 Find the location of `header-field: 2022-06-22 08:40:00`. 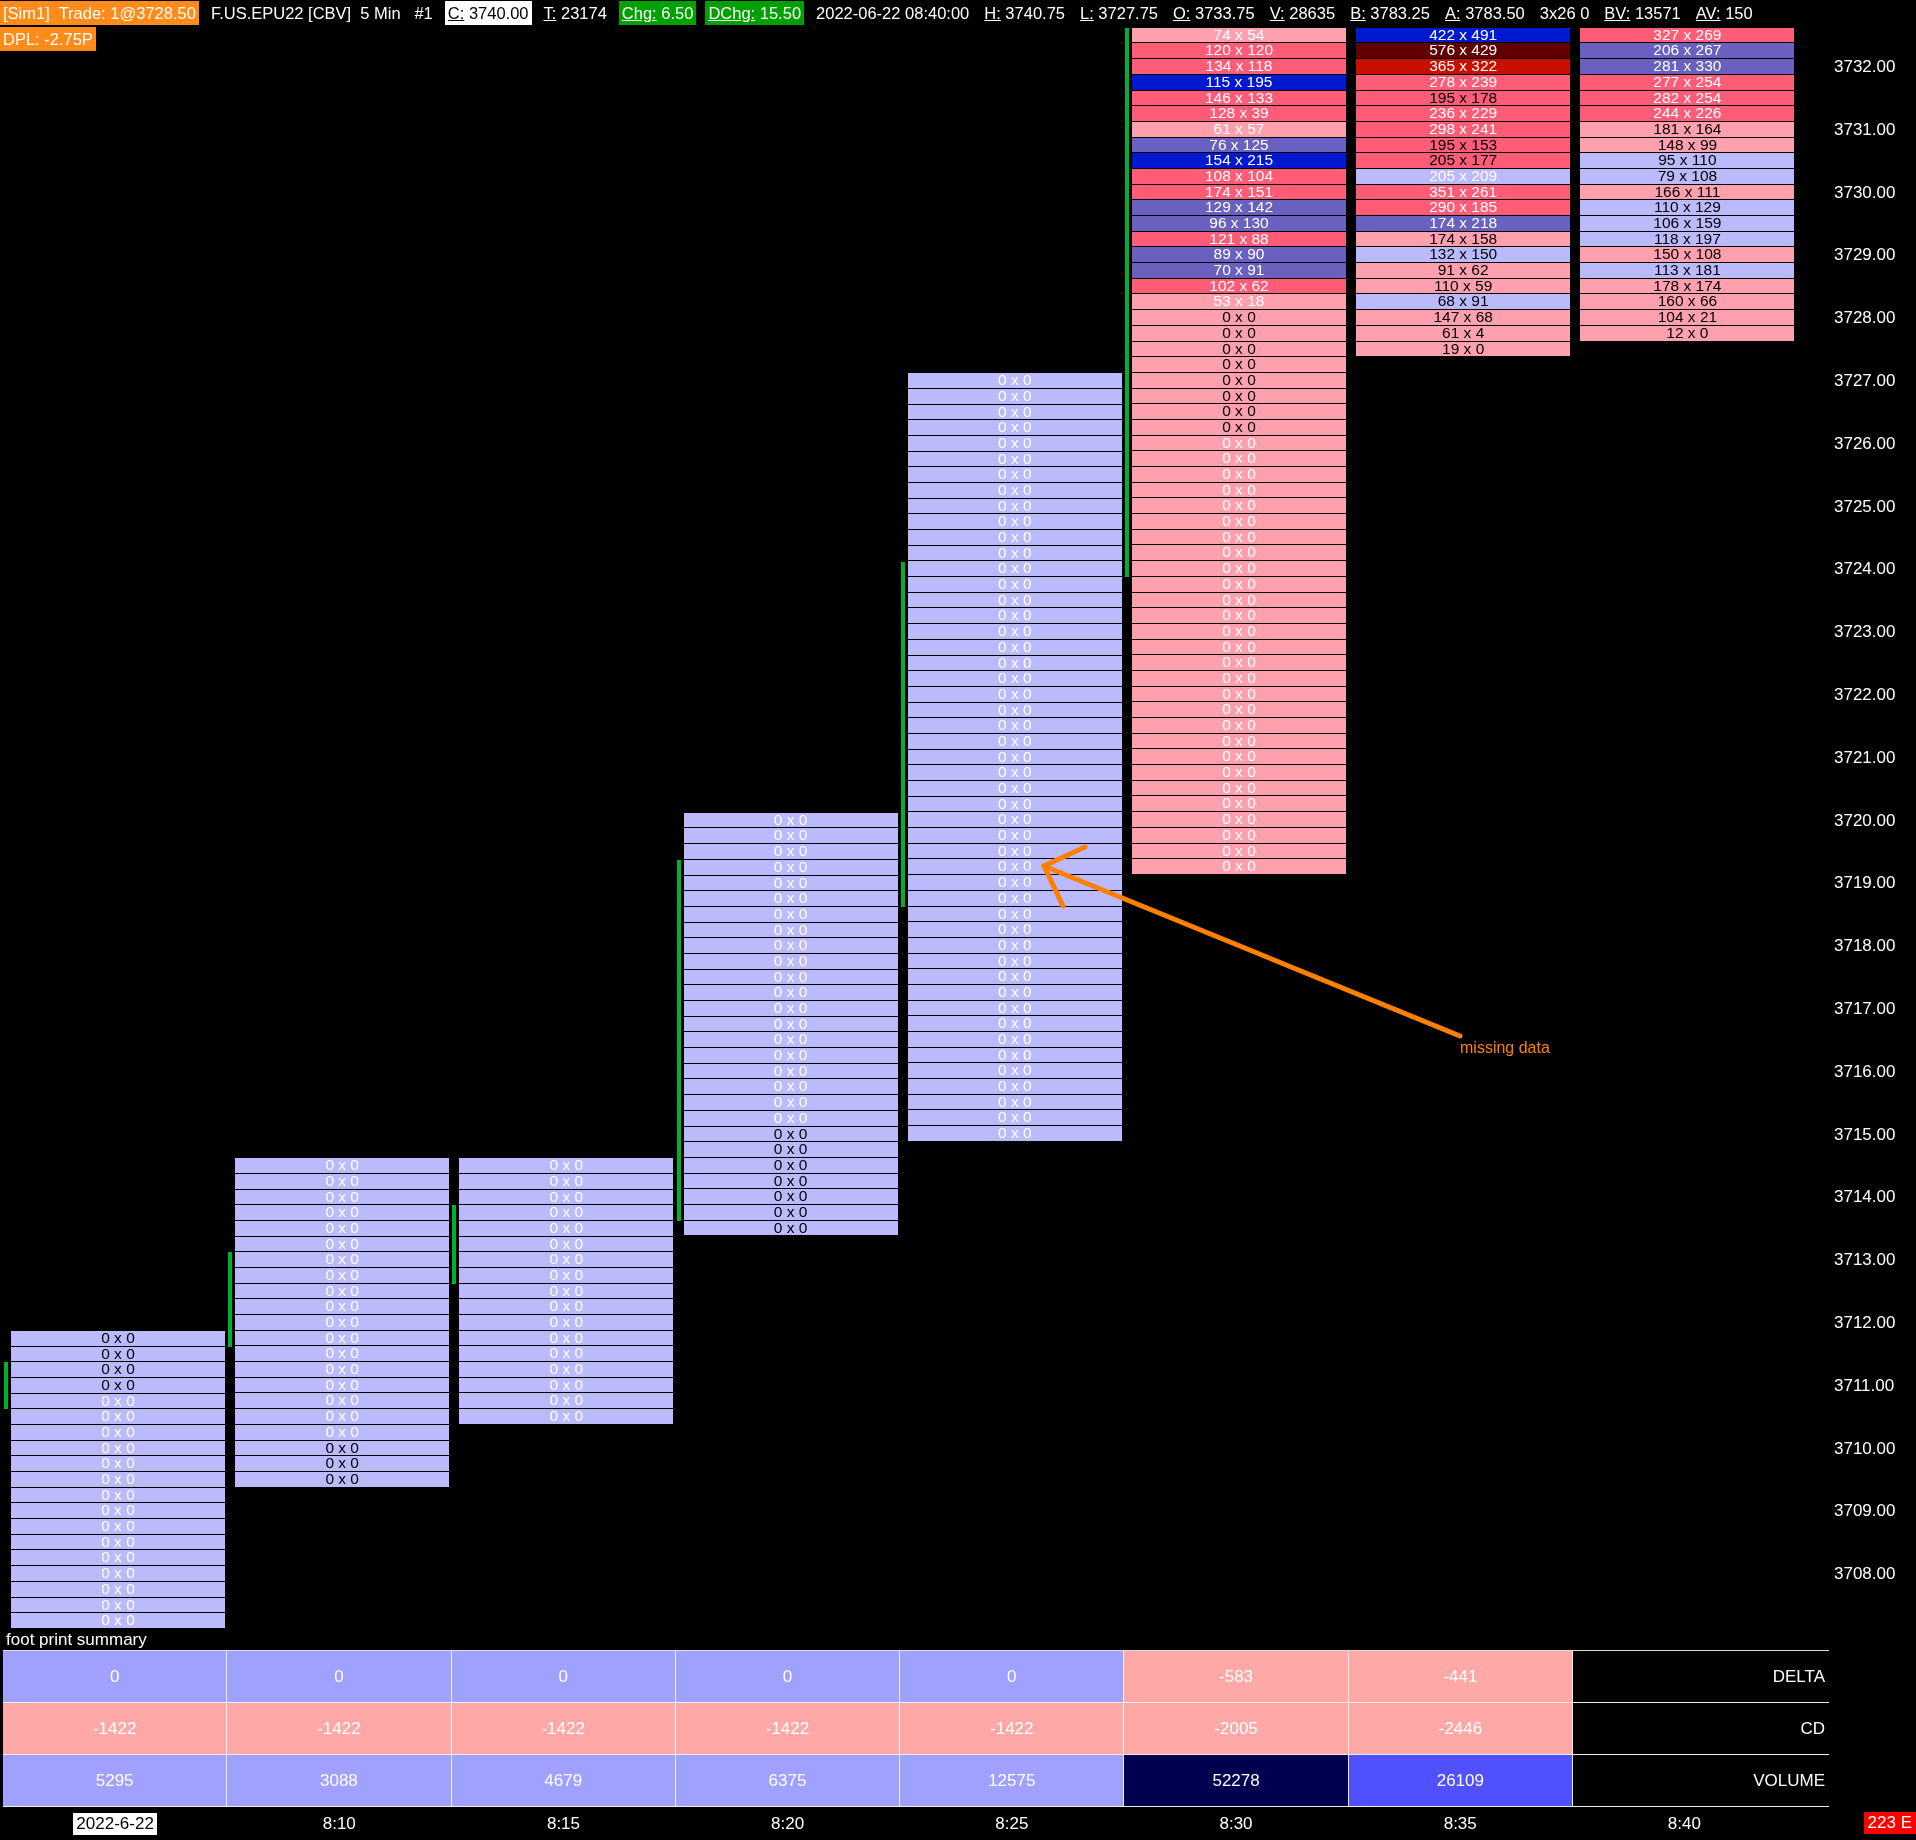

header-field: 2022-06-22 08:40:00 is located at coordinates (893, 13).